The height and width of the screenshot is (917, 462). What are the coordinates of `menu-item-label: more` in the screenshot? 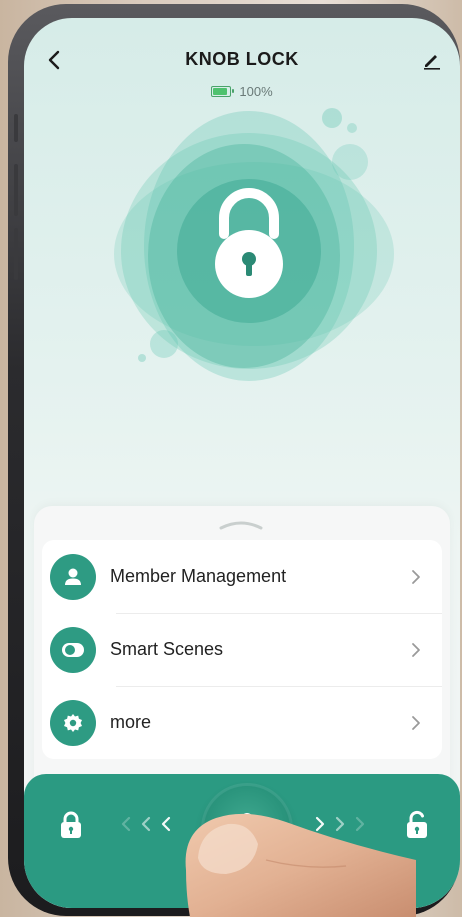 It's located at (131, 722).